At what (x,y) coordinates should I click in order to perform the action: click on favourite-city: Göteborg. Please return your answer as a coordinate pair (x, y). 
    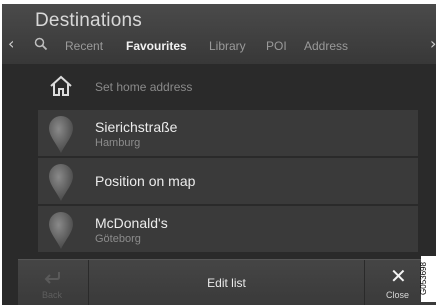
    Looking at the image, I should click on (118, 239).